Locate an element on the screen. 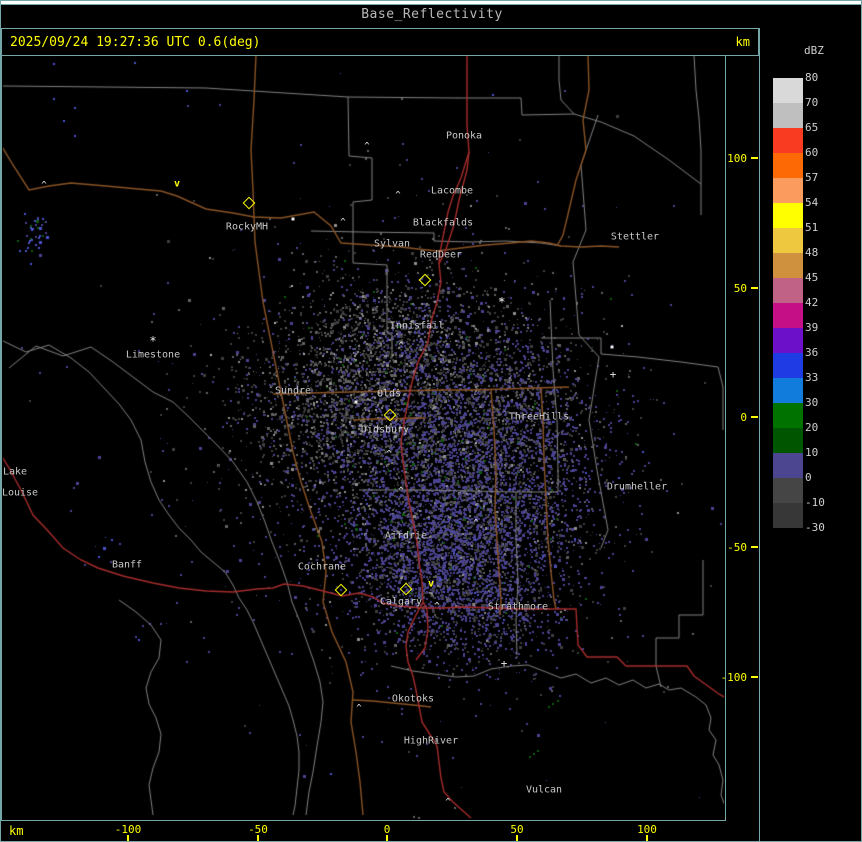 This screenshot has width=862, height=842. legend-tick-label: -10 is located at coordinates (815, 502).